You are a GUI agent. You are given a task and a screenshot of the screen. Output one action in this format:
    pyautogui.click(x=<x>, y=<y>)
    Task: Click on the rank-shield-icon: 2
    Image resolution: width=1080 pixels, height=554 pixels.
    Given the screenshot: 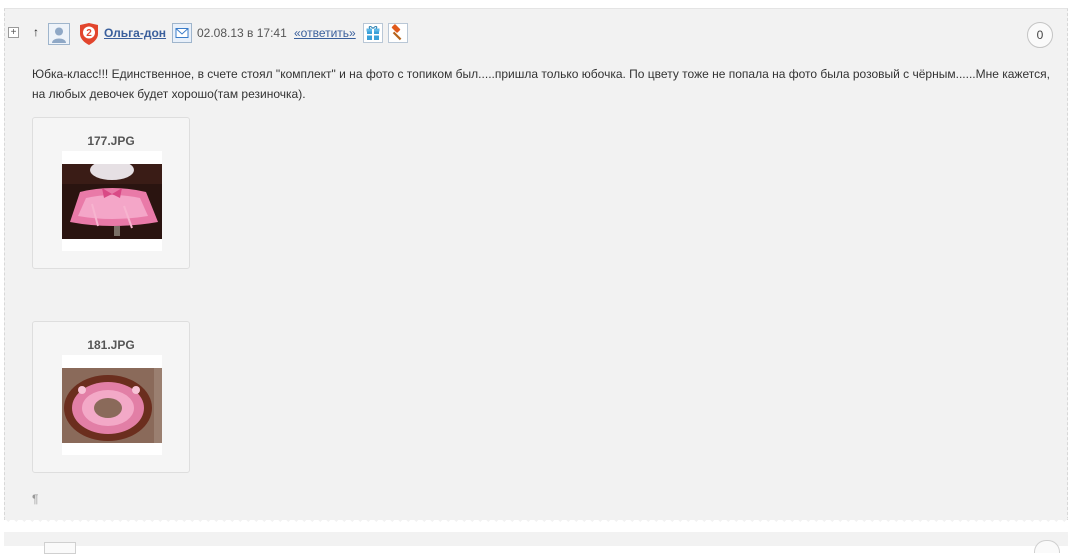 What is the action you would take?
    pyautogui.click(x=89, y=34)
    